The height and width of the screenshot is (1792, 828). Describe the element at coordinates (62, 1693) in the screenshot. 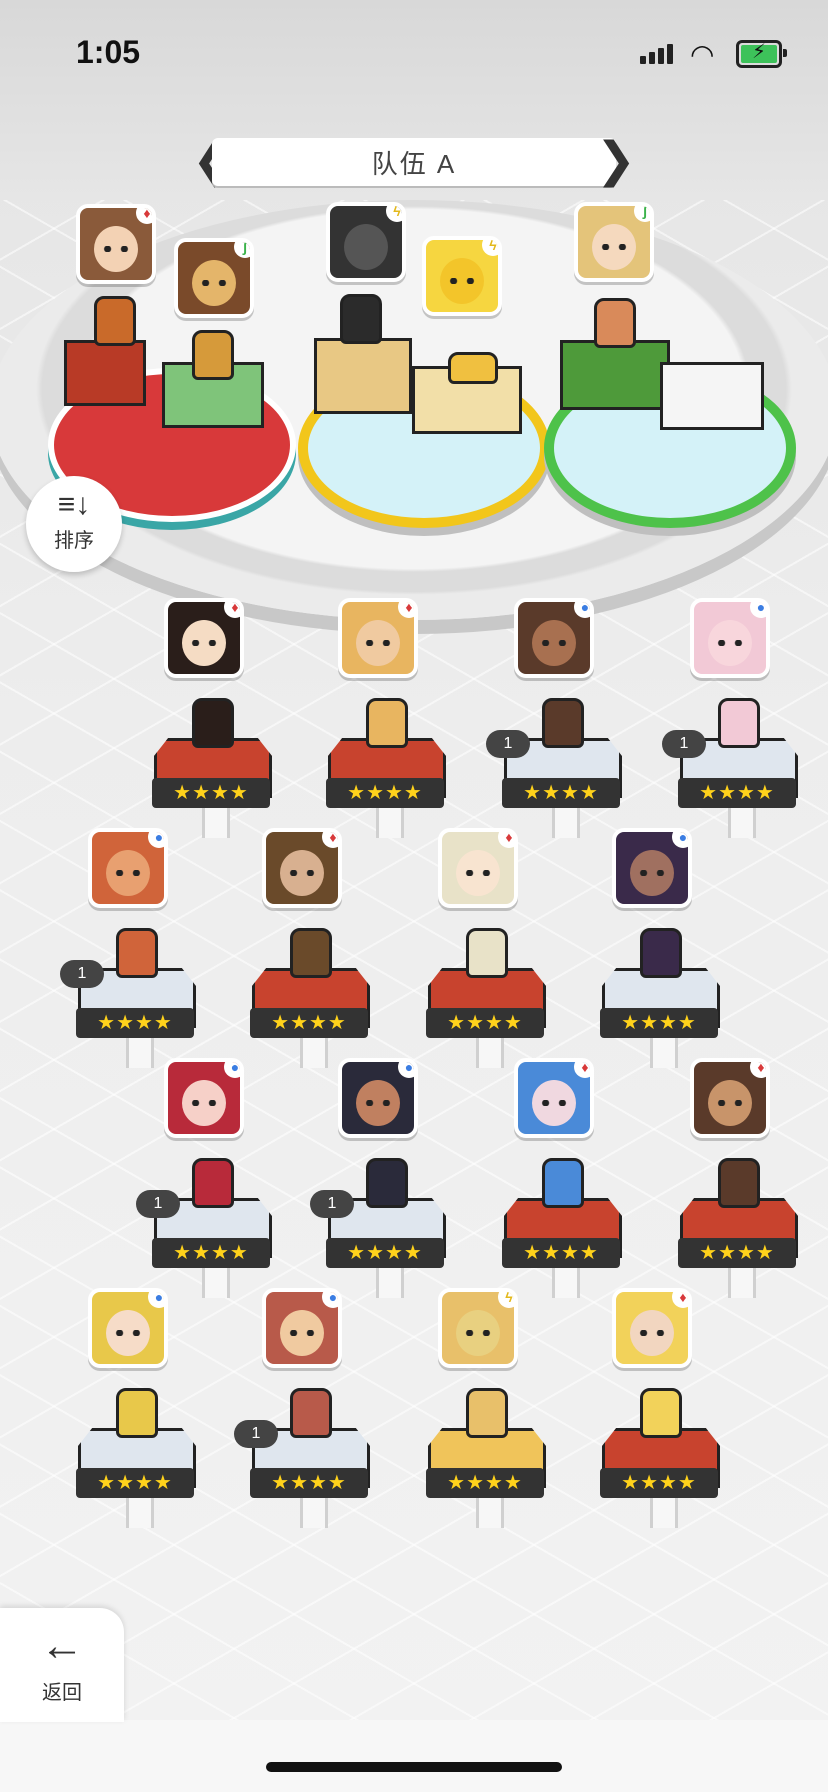

I see `back-button-label: 返回` at that location.